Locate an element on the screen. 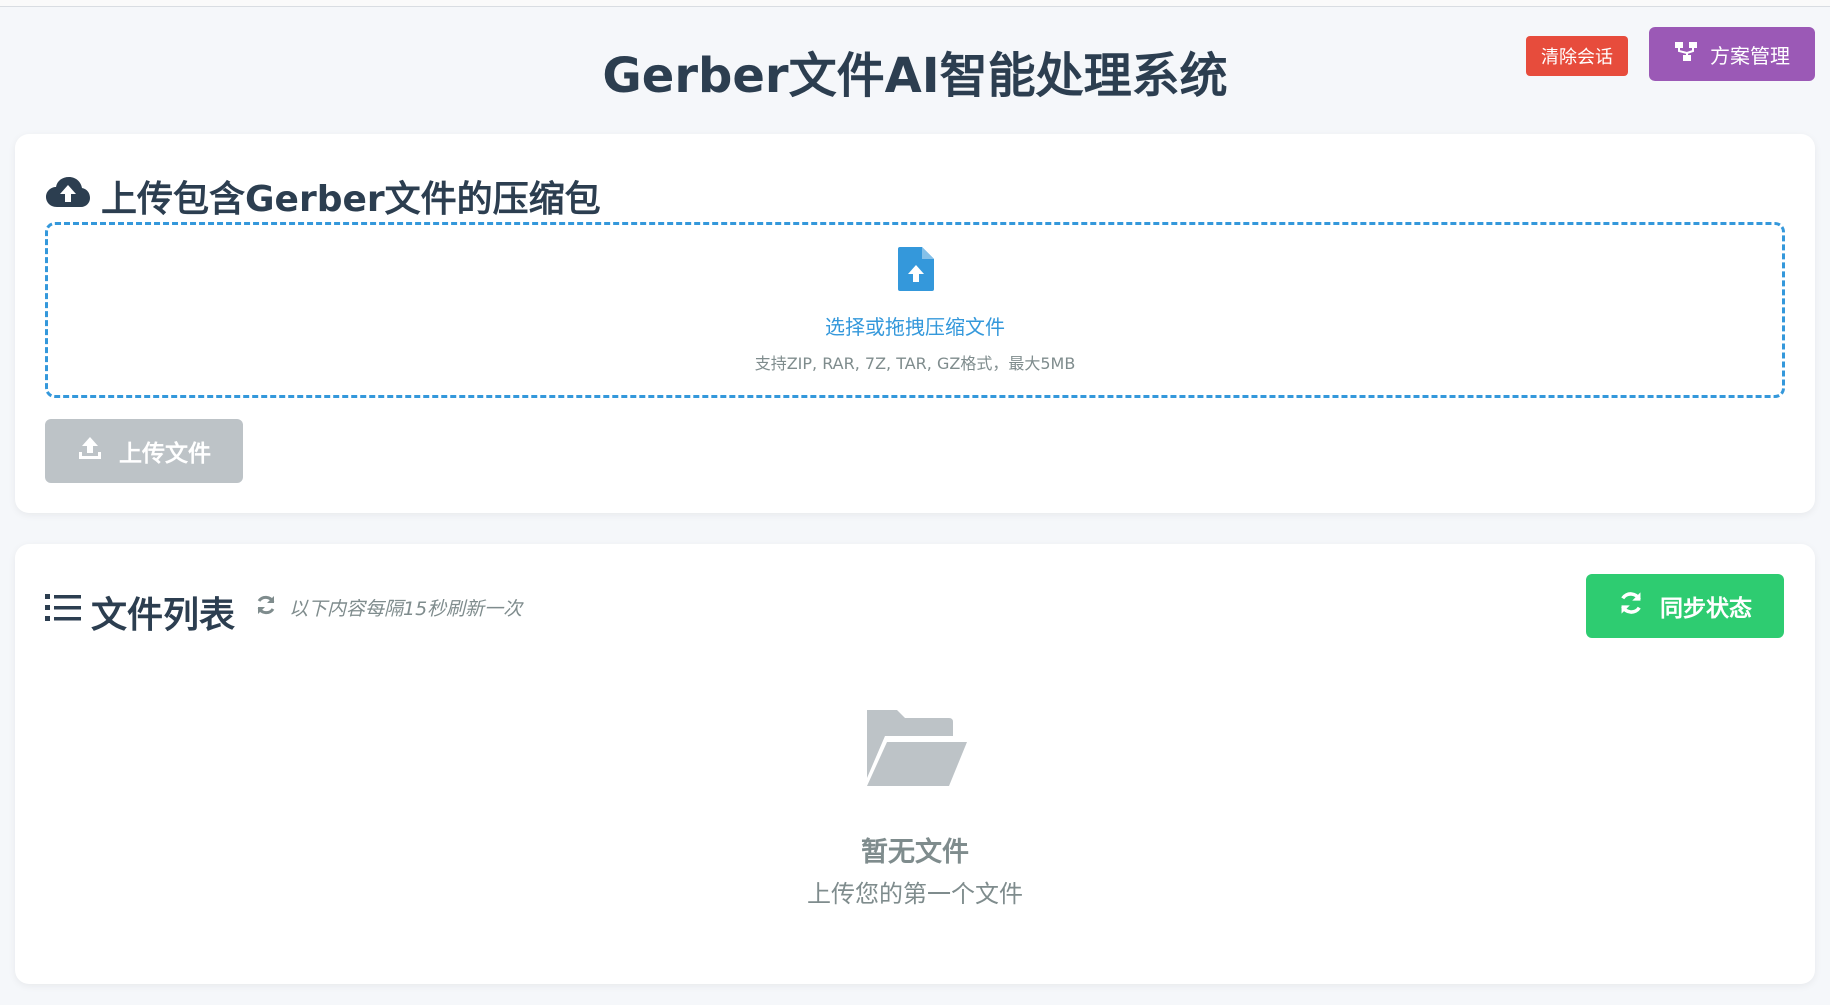 The height and width of the screenshot is (1005, 1830). upload-icon is located at coordinates (90, 451).